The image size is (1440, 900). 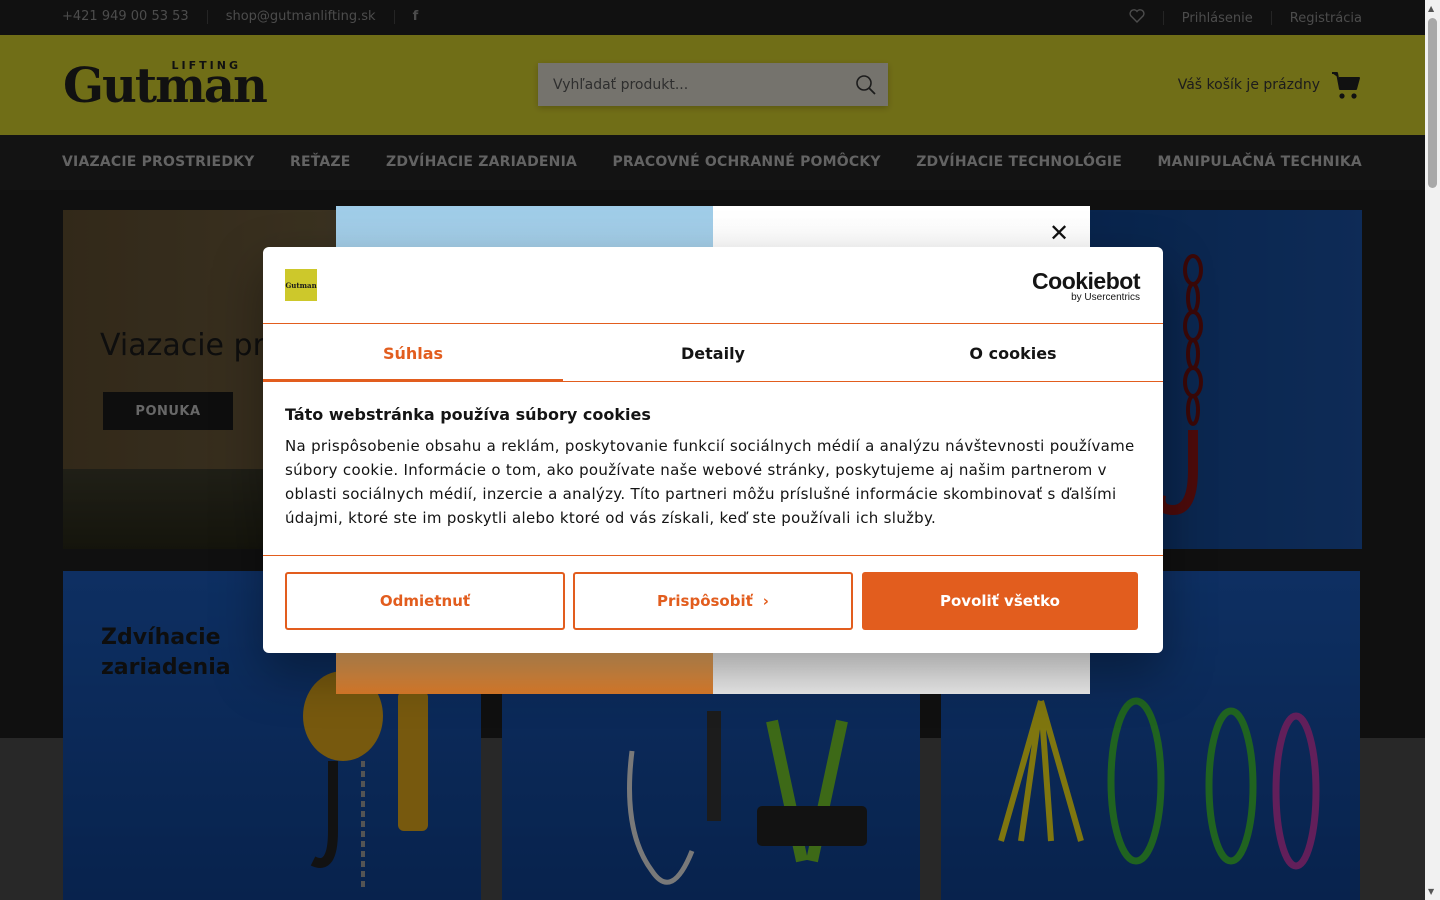 I want to click on customize-button-label: Prispôsobiť, so click(x=705, y=601).